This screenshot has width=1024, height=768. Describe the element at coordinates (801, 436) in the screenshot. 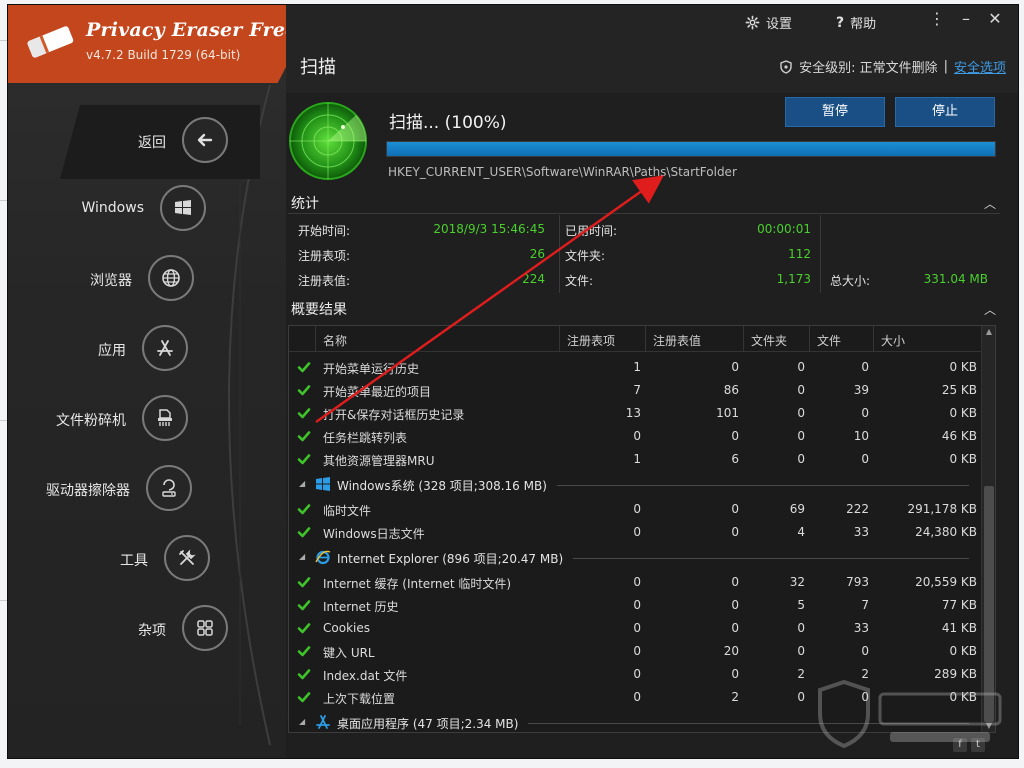

I see `folders-cell: 0` at that location.